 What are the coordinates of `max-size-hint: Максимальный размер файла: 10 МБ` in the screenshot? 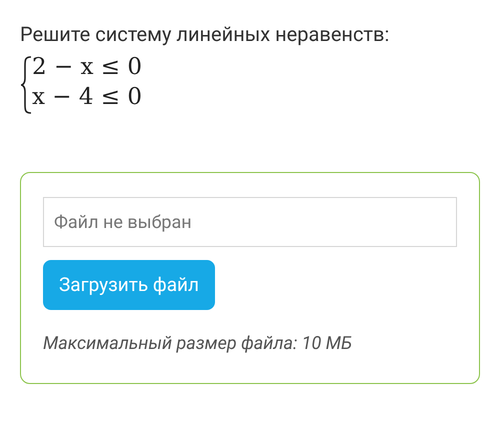 It's located at (198, 344).